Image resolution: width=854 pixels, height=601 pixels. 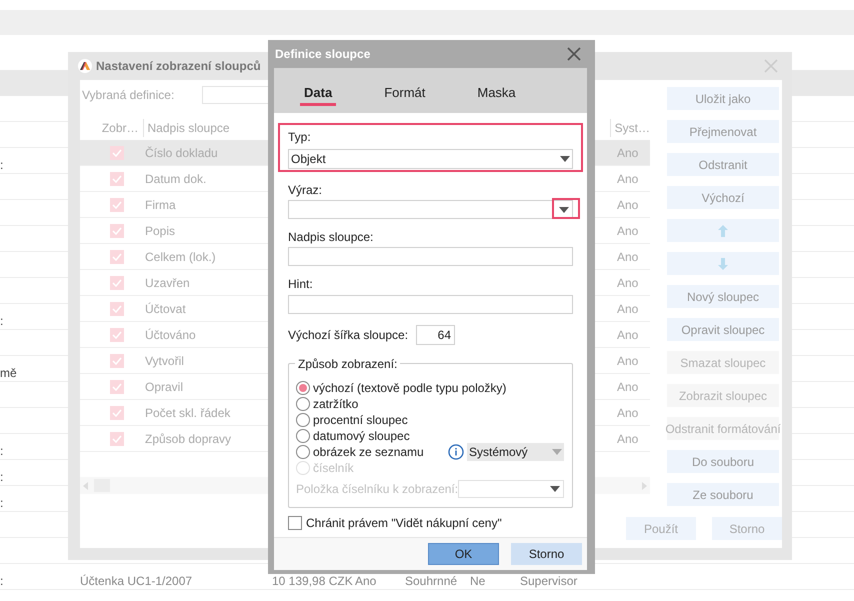 What do you see at coordinates (430, 304) in the screenshot?
I see `hint-field` at bounding box center [430, 304].